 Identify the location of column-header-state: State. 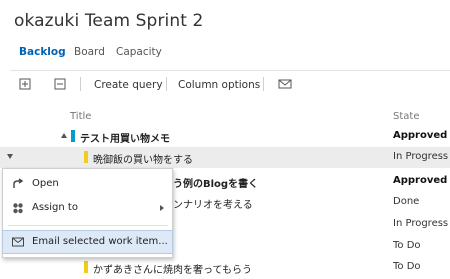
(406, 116).